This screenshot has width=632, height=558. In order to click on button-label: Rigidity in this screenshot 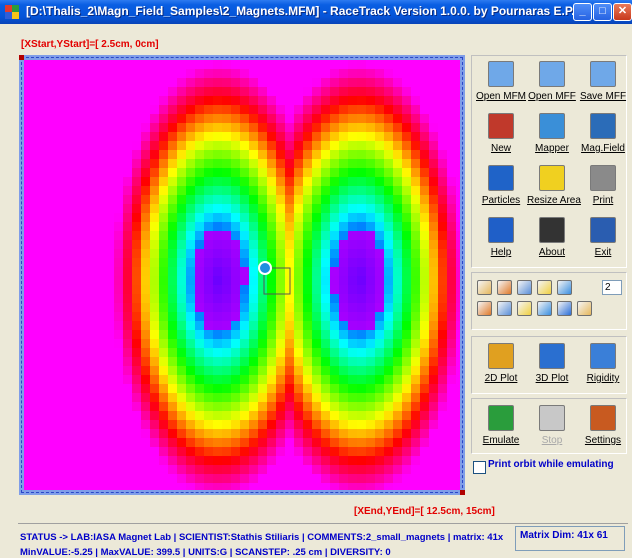, I will do `click(603, 378)`.